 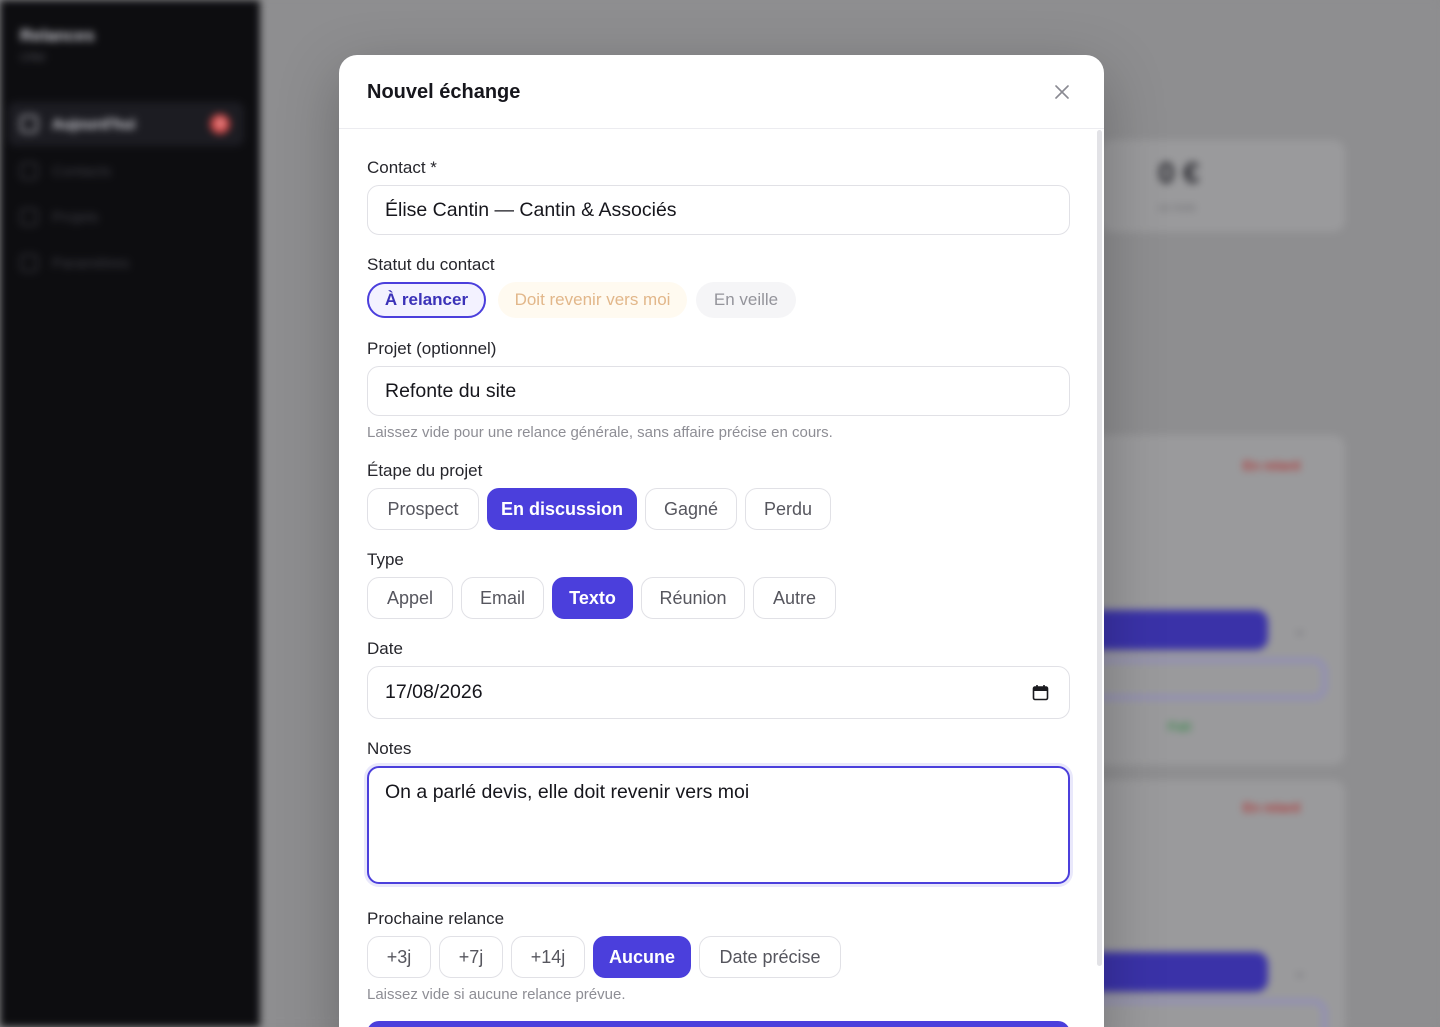 What do you see at coordinates (1217, 600) in the screenshot?
I see `followup-card` at bounding box center [1217, 600].